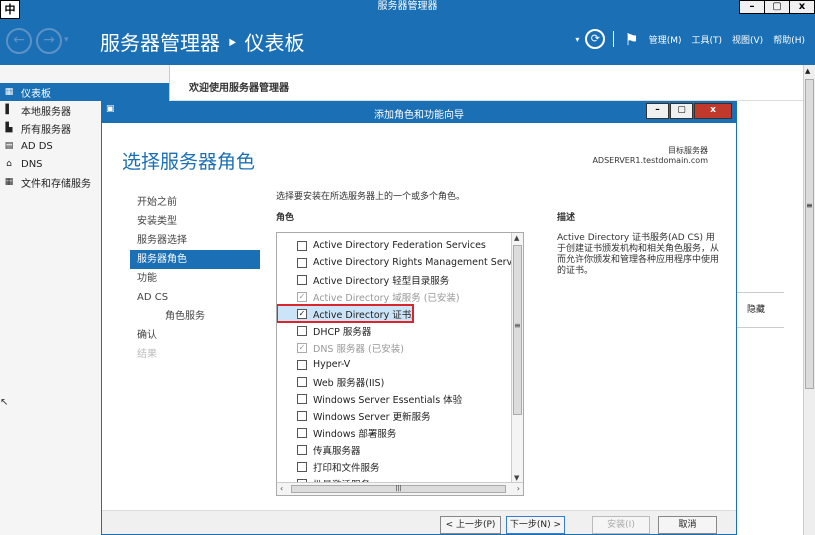 The width and height of the screenshot is (815, 535). Describe the element at coordinates (355, 434) in the screenshot. I see `role-label: Windows 部署服务` at that location.